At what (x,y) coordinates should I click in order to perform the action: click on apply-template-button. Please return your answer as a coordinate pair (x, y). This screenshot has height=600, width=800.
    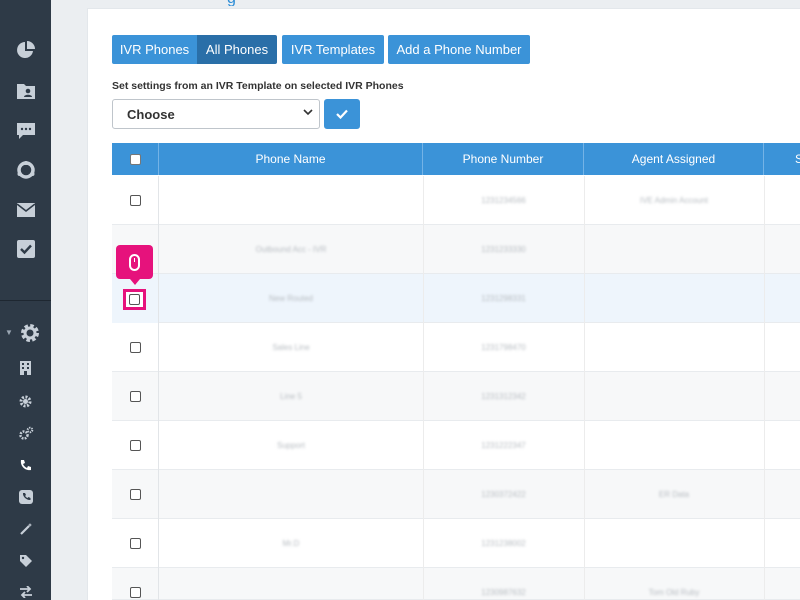
    Looking at the image, I should click on (342, 114).